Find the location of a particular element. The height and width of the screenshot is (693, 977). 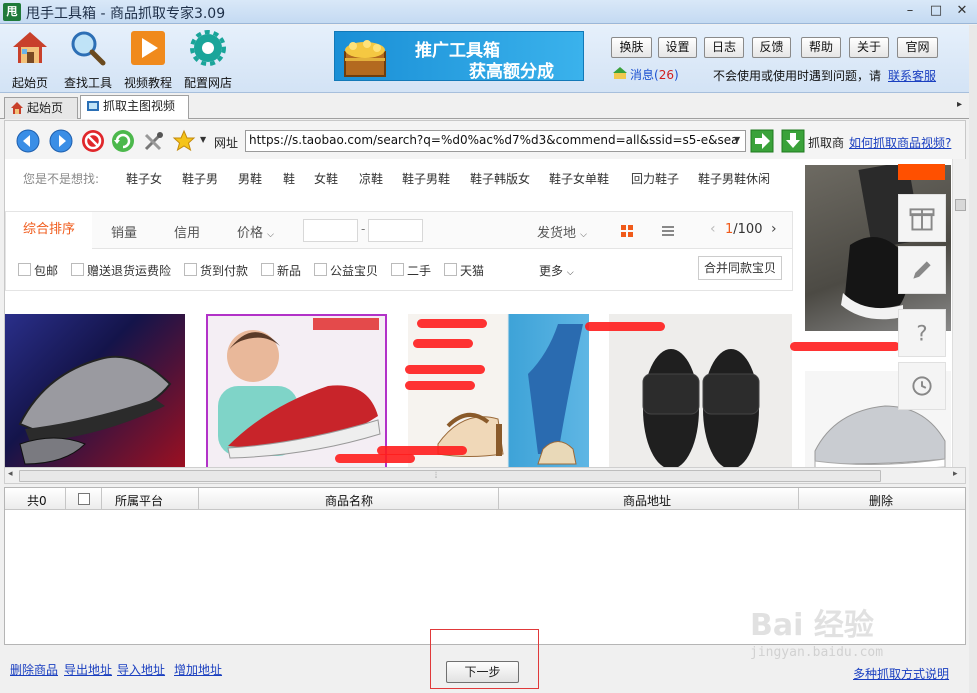

grid-divider is located at coordinates (101, 499).